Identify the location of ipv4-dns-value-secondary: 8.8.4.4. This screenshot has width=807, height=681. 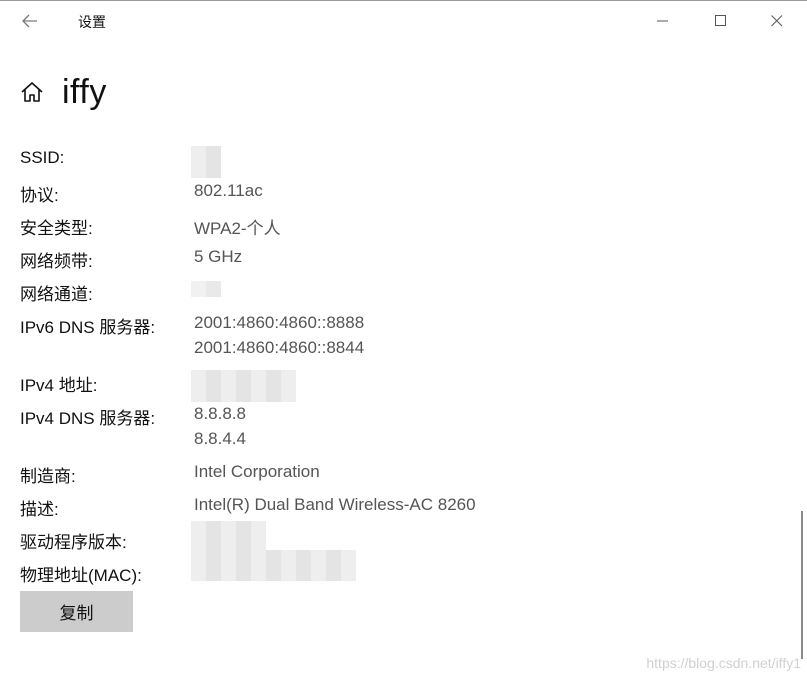
(220, 438).